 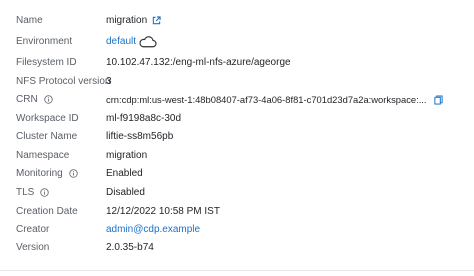 What do you see at coordinates (27, 99) in the screenshot?
I see `crn-label: CRN` at bounding box center [27, 99].